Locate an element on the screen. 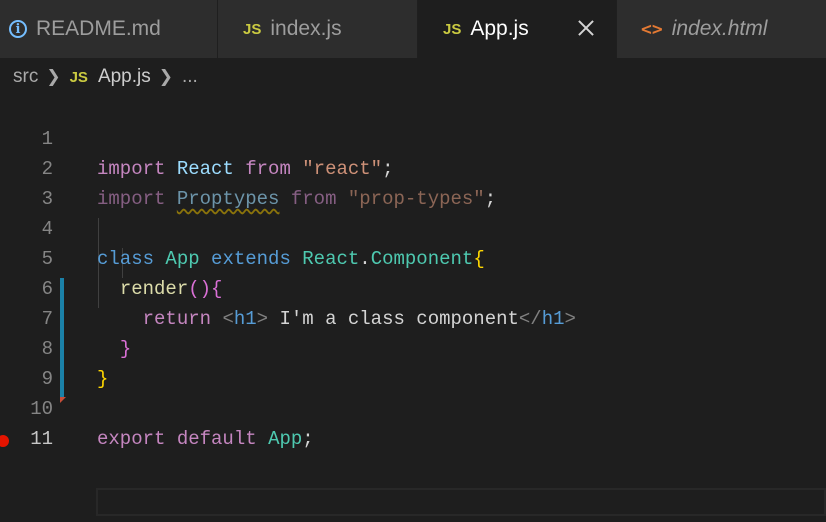  tab-index-js: JS index.js is located at coordinates (318, 29).